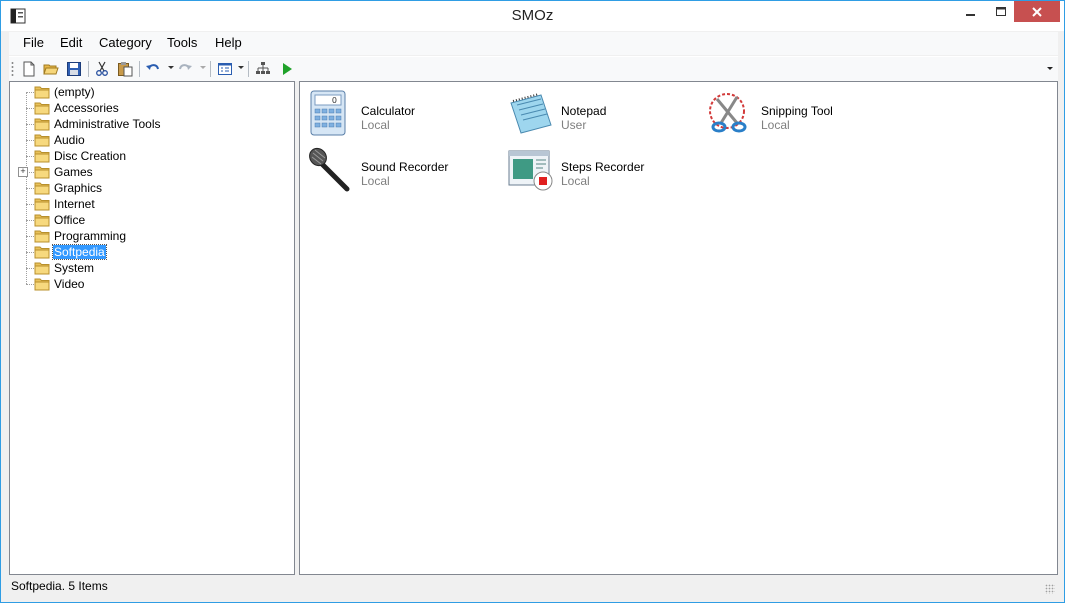  Describe the element at coordinates (533, 586) in the screenshot. I see `status-bar: Softpedia. 5 Items` at that location.